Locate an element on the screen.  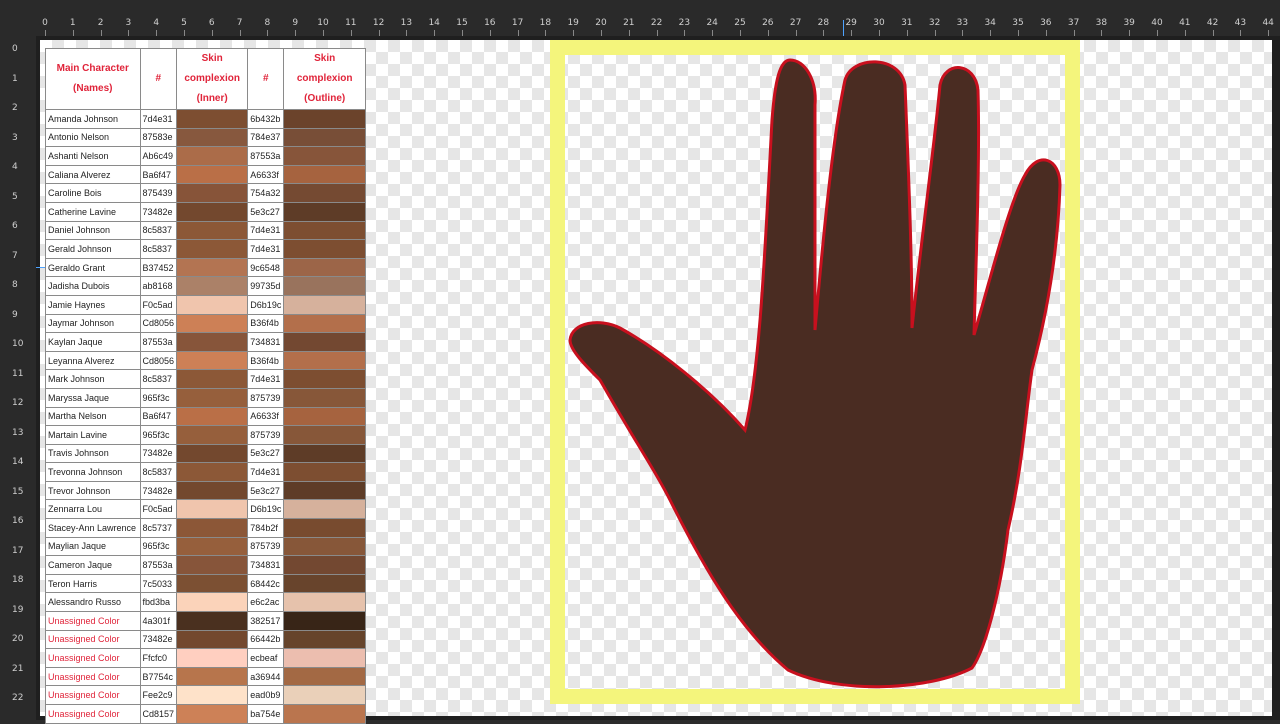
table-row: Caliana Alverez Ba6f47 A6633f is located at coordinates (205, 174).